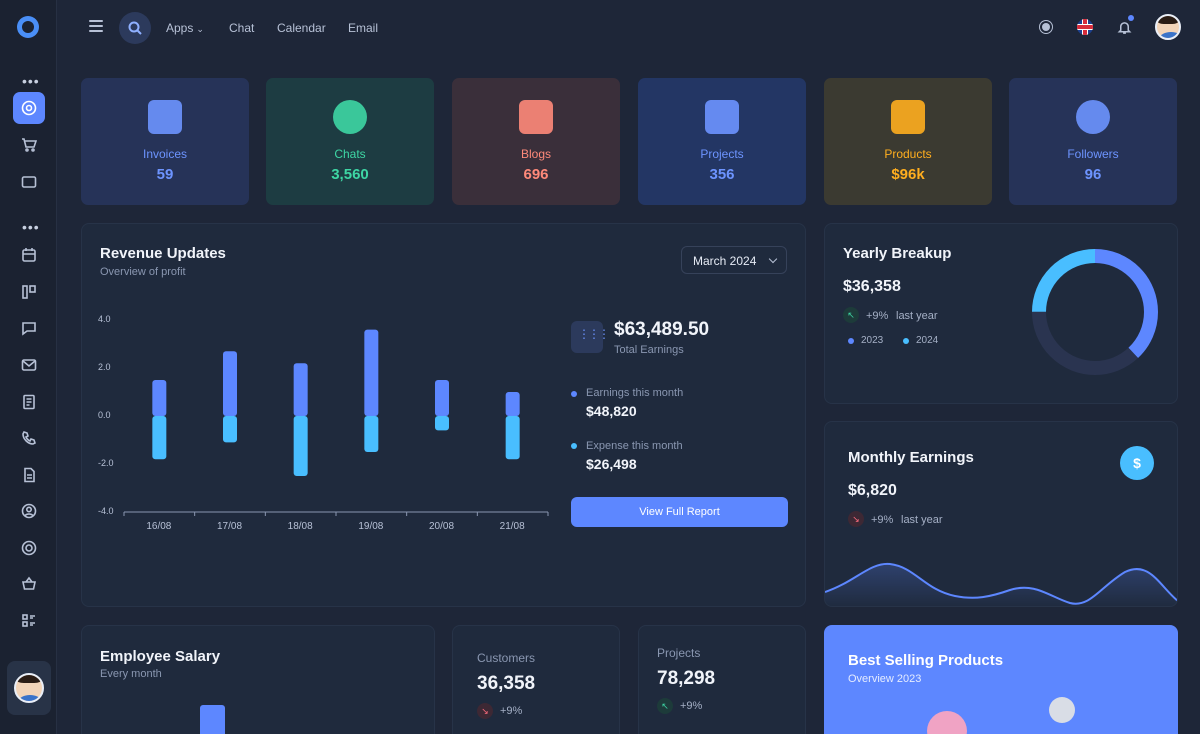  Describe the element at coordinates (506, 683) in the screenshot. I see `customers-value: 36,358` at that location.